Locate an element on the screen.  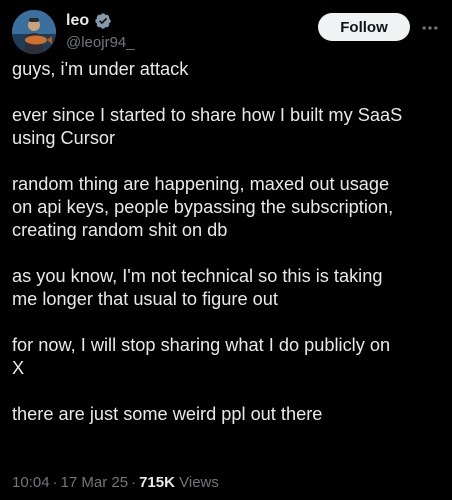
more-options-icon is located at coordinates (430, 28).